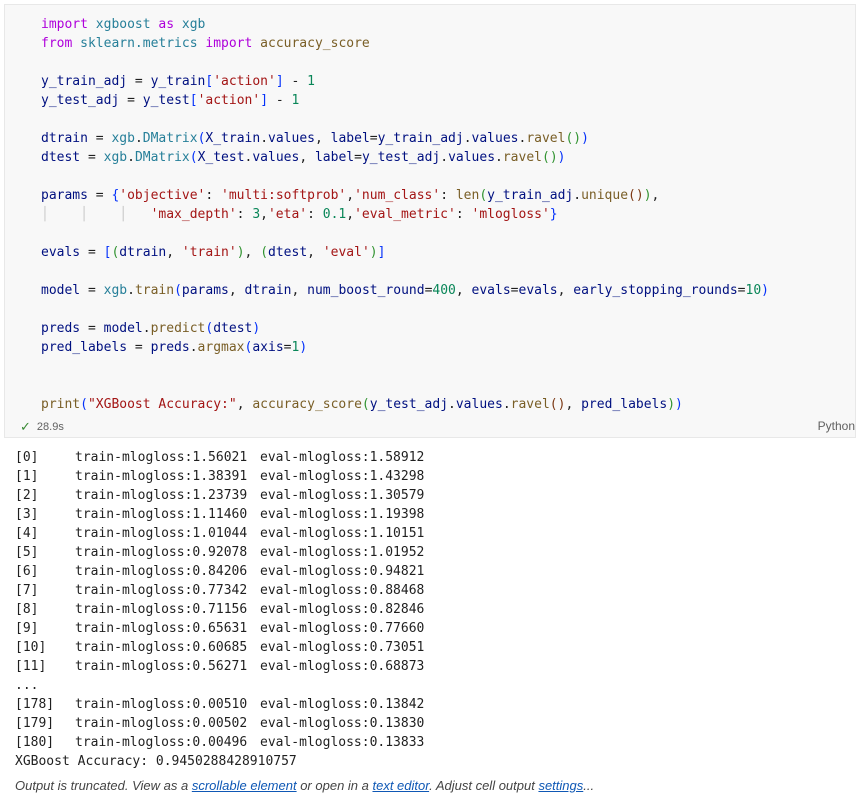  I want to click on iteration-index: [3], so click(27, 514).